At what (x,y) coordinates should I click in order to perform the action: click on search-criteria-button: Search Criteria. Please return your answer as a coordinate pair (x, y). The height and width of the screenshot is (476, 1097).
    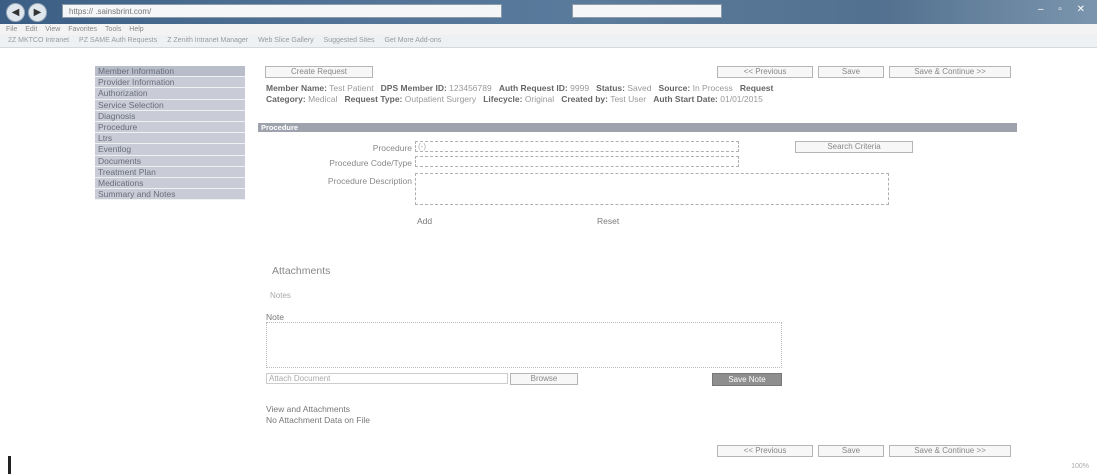
    Looking at the image, I should click on (854, 147).